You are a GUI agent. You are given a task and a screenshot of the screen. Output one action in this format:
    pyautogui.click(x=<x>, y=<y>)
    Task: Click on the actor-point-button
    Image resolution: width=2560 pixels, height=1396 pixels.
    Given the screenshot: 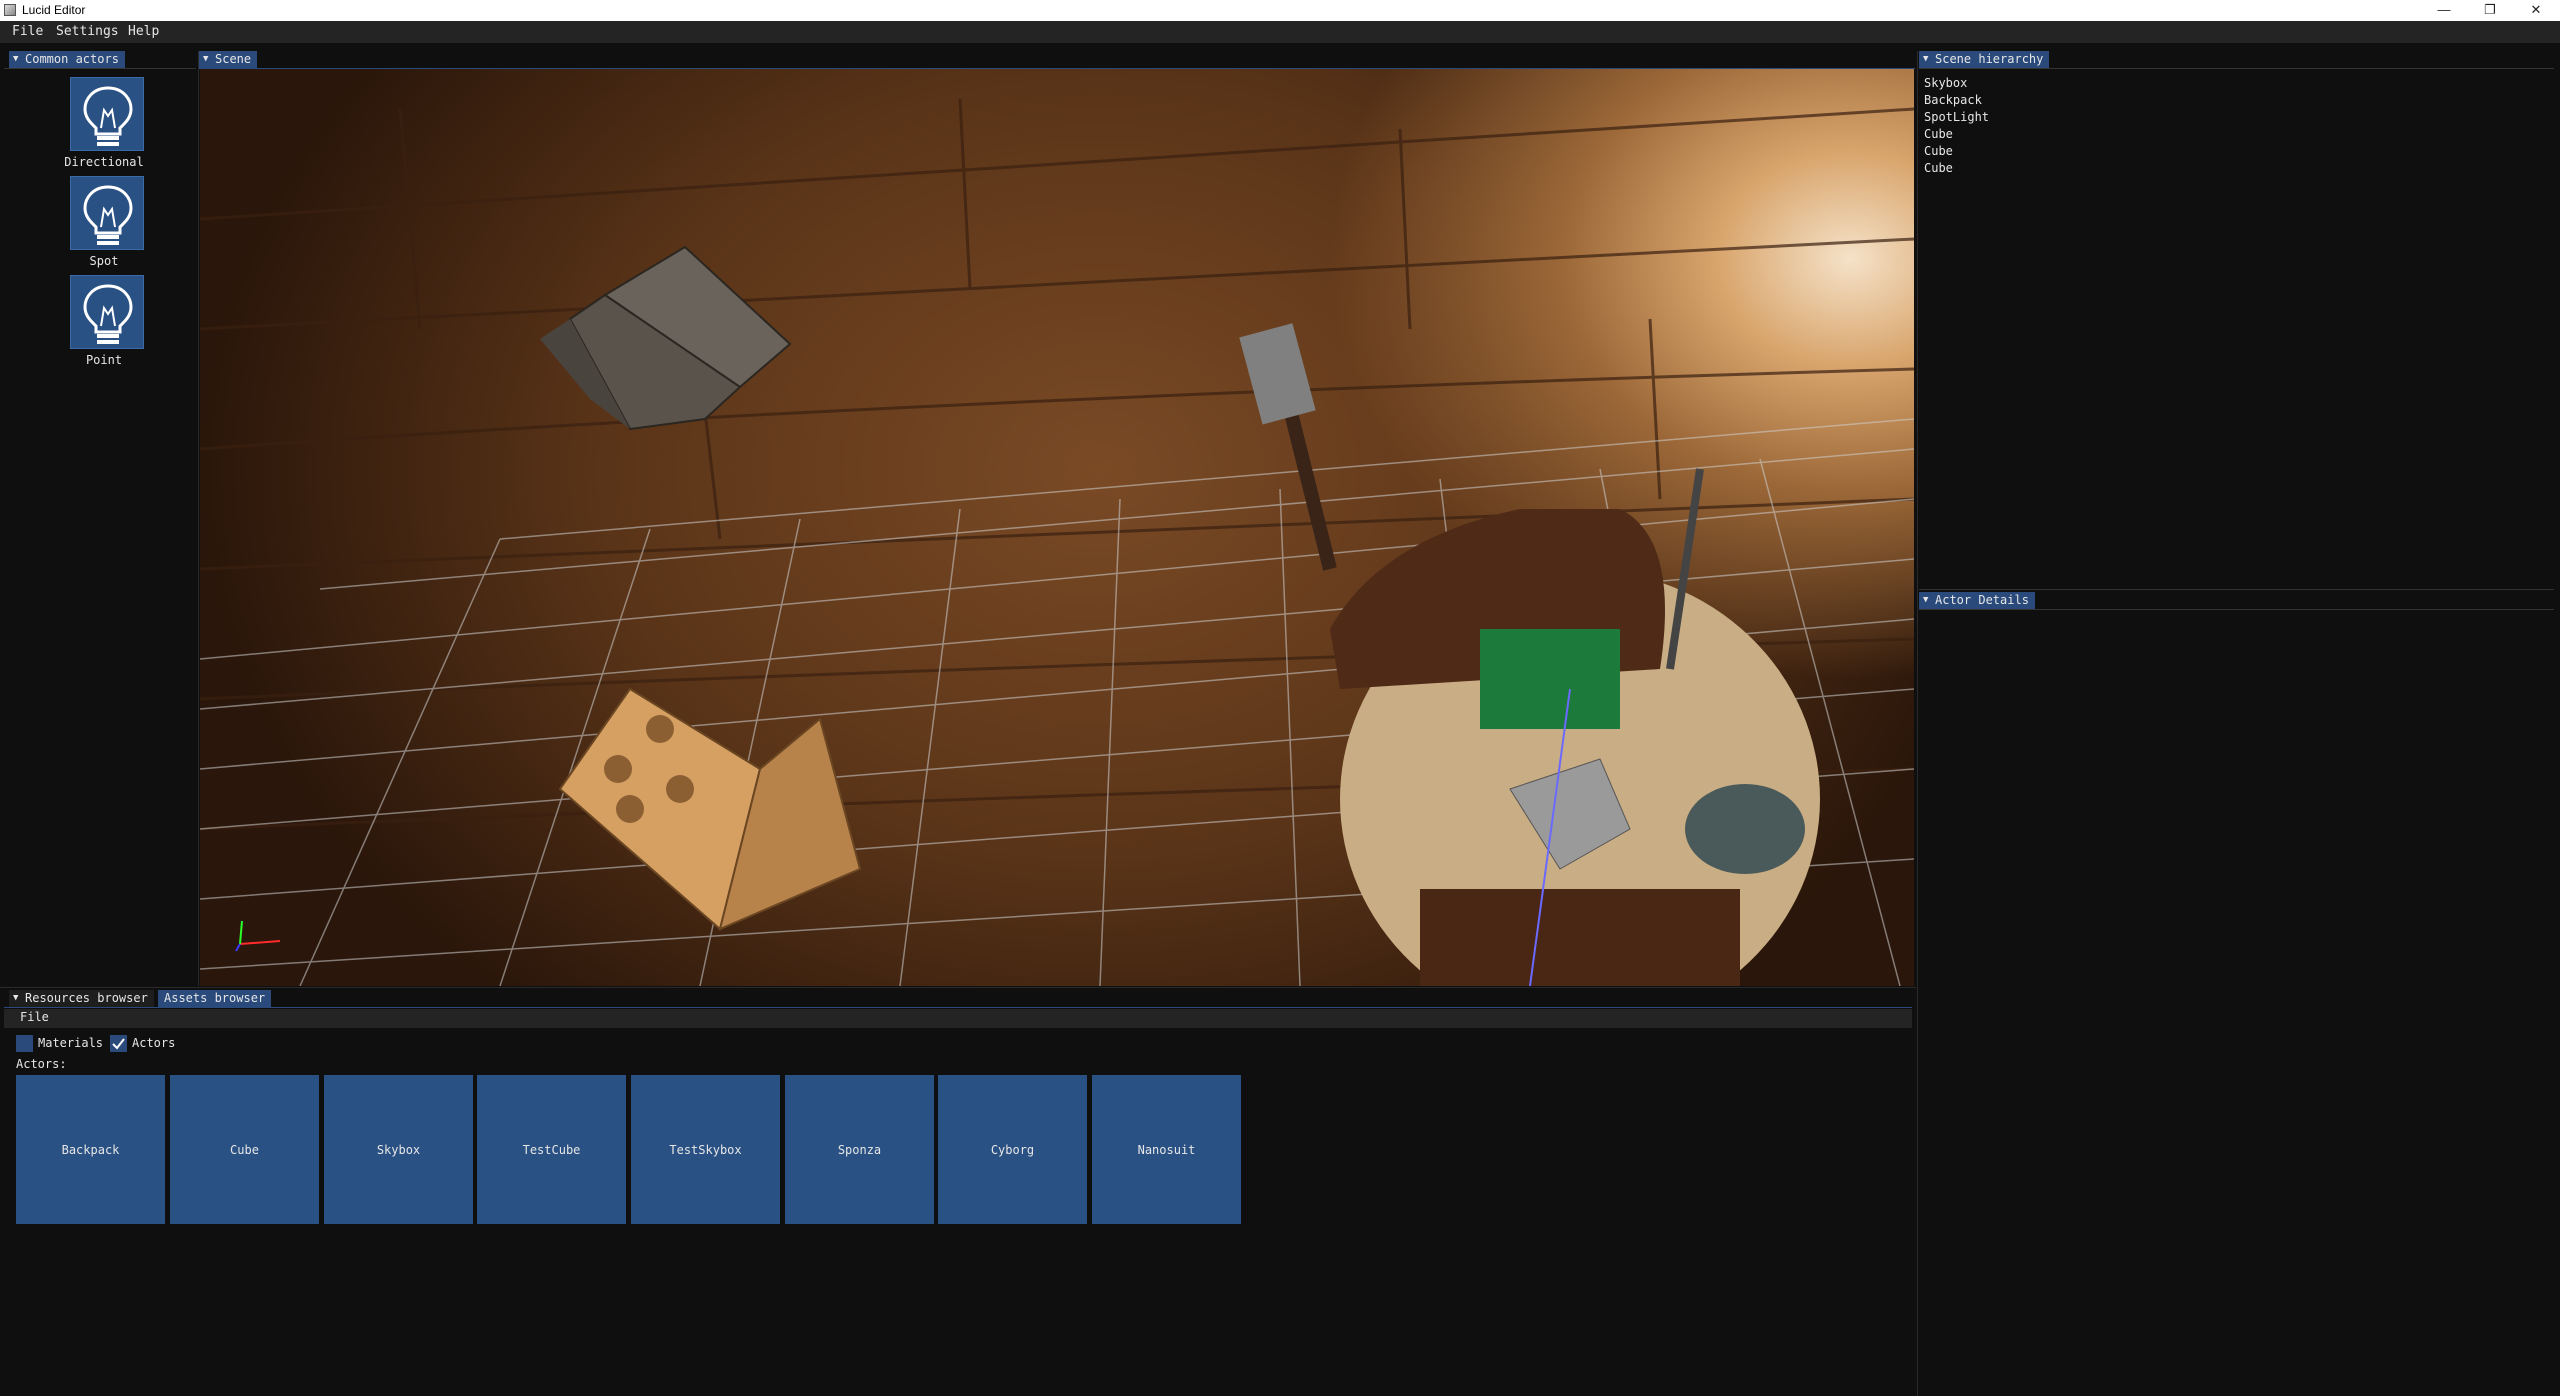 What is the action you would take?
    pyautogui.click(x=107, y=312)
    